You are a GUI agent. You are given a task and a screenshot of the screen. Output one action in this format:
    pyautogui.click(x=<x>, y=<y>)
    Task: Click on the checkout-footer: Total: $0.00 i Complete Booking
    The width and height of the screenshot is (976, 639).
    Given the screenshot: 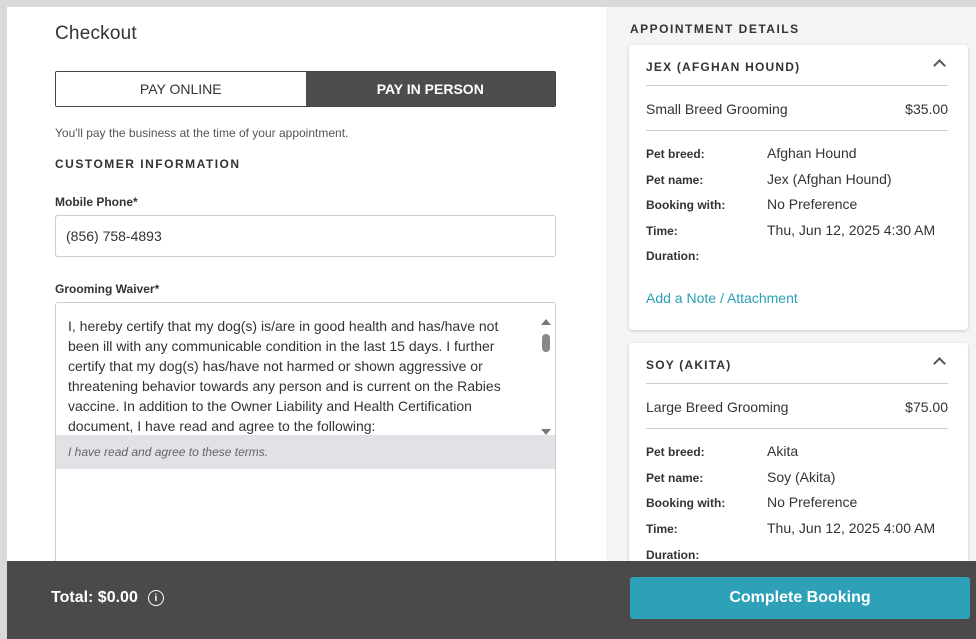 What is the action you would take?
    pyautogui.click(x=491, y=600)
    